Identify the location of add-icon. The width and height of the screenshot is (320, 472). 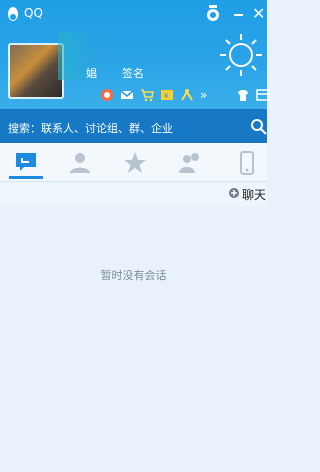
(234, 193).